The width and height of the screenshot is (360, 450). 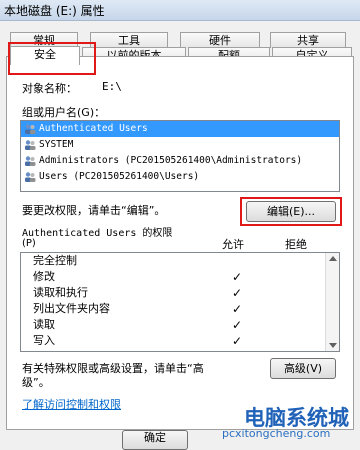 I want to click on edit-prompt: 要更改权限，请单击“编辑”。, so click(x=94, y=210).